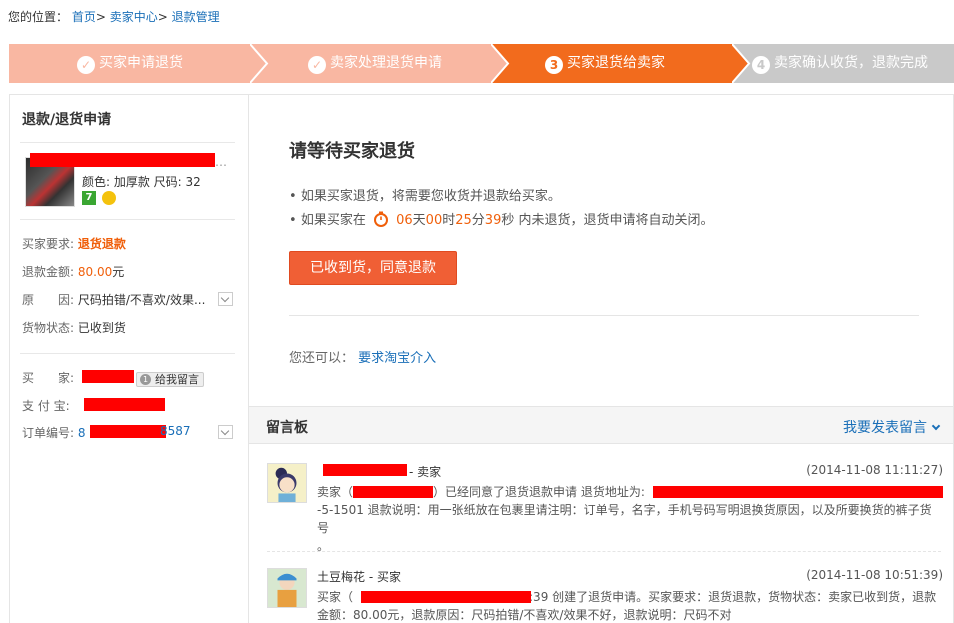 The height and width of the screenshot is (623, 954). I want to click on order-number-prefix: 8, so click(82, 433).